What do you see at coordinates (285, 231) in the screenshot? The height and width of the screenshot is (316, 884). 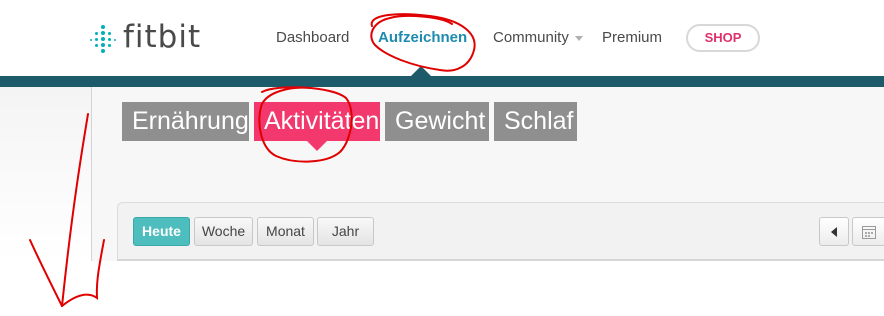 I see `period-monat-button: Monat` at bounding box center [285, 231].